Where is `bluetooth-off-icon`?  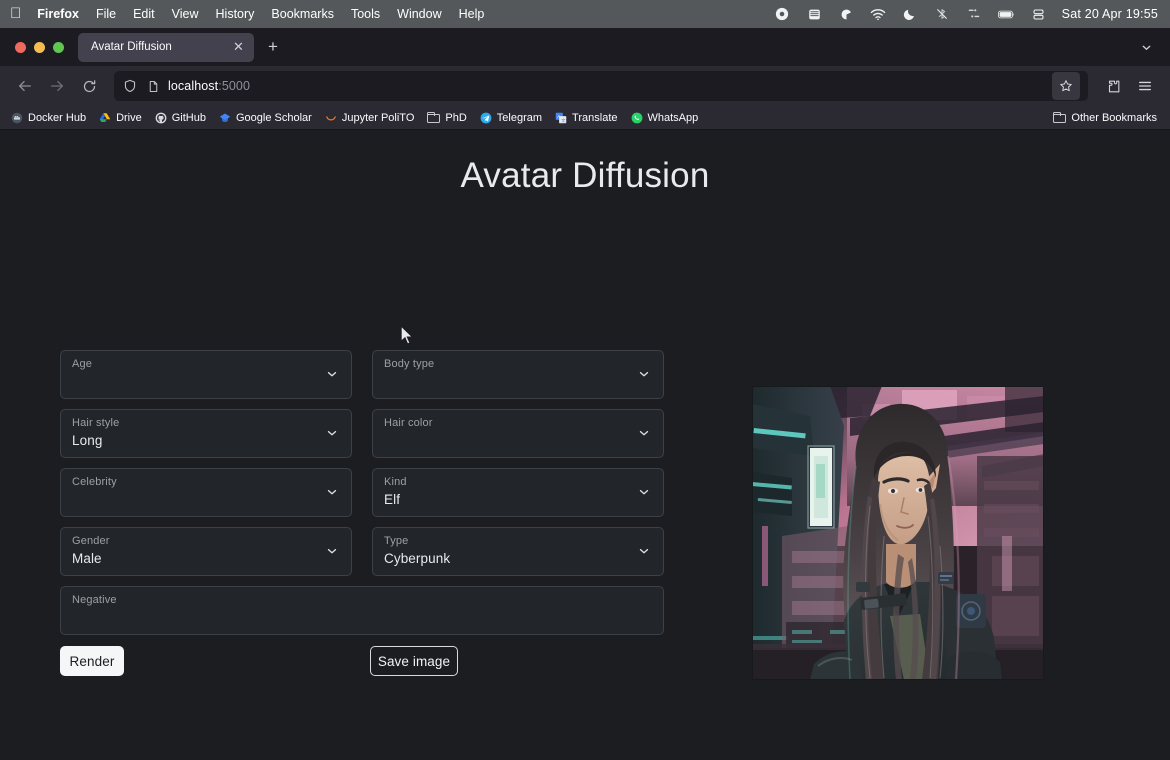 bluetooth-off-icon is located at coordinates (942, 14).